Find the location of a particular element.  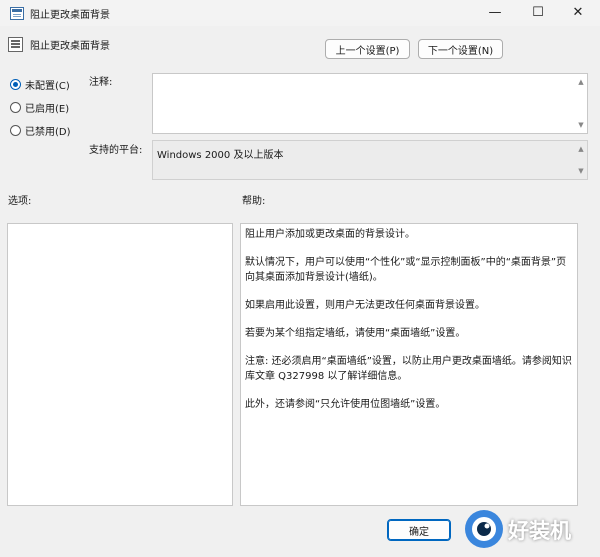

previous-setting-button: 上一个设置(P) is located at coordinates (367, 49).